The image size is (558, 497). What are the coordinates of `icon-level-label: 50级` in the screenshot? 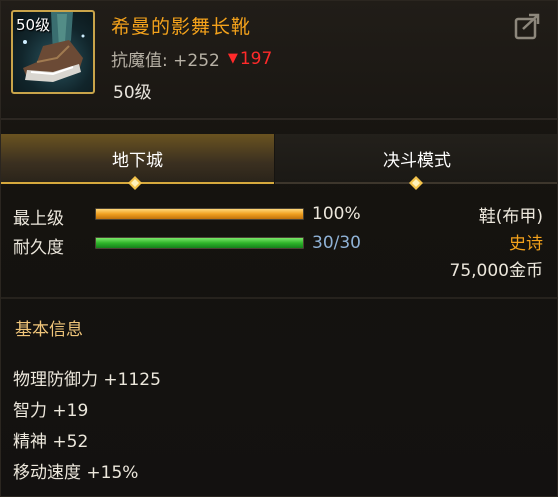 It's located at (33, 25).